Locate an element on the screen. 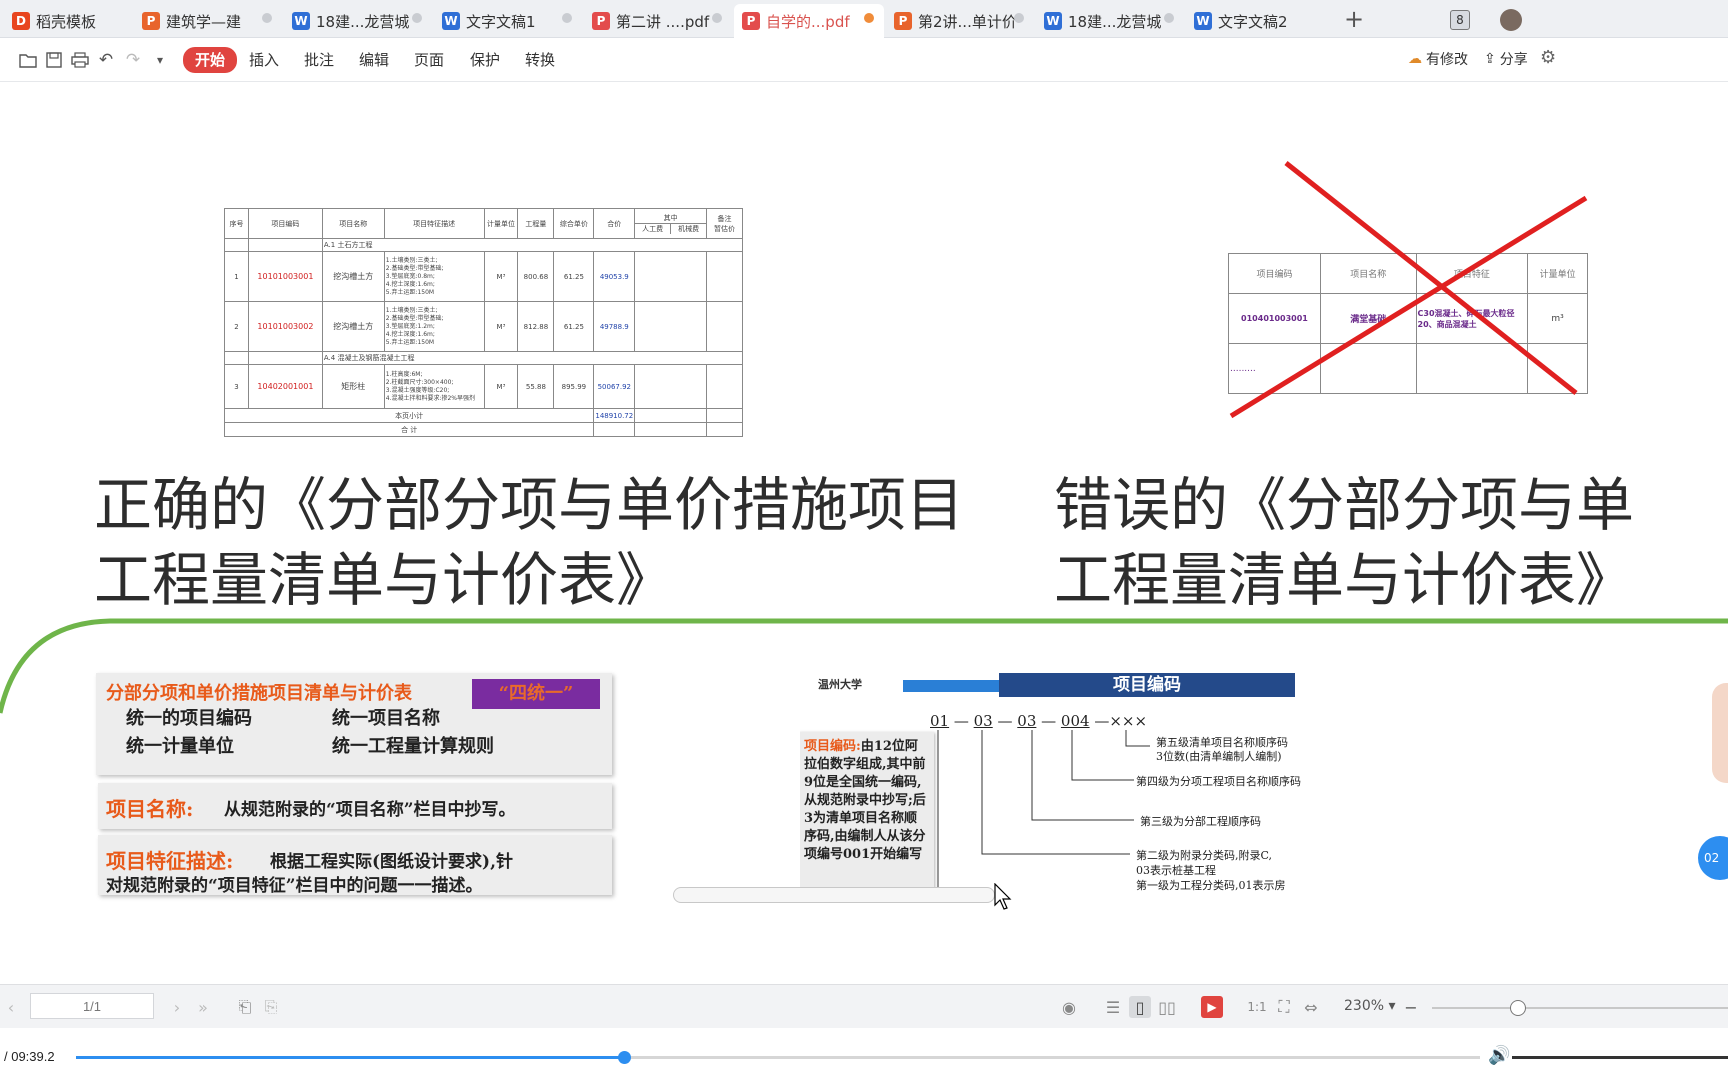 This screenshot has width=1728, height=1080. settings-gear-icon: ⚙ is located at coordinates (1548, 57).